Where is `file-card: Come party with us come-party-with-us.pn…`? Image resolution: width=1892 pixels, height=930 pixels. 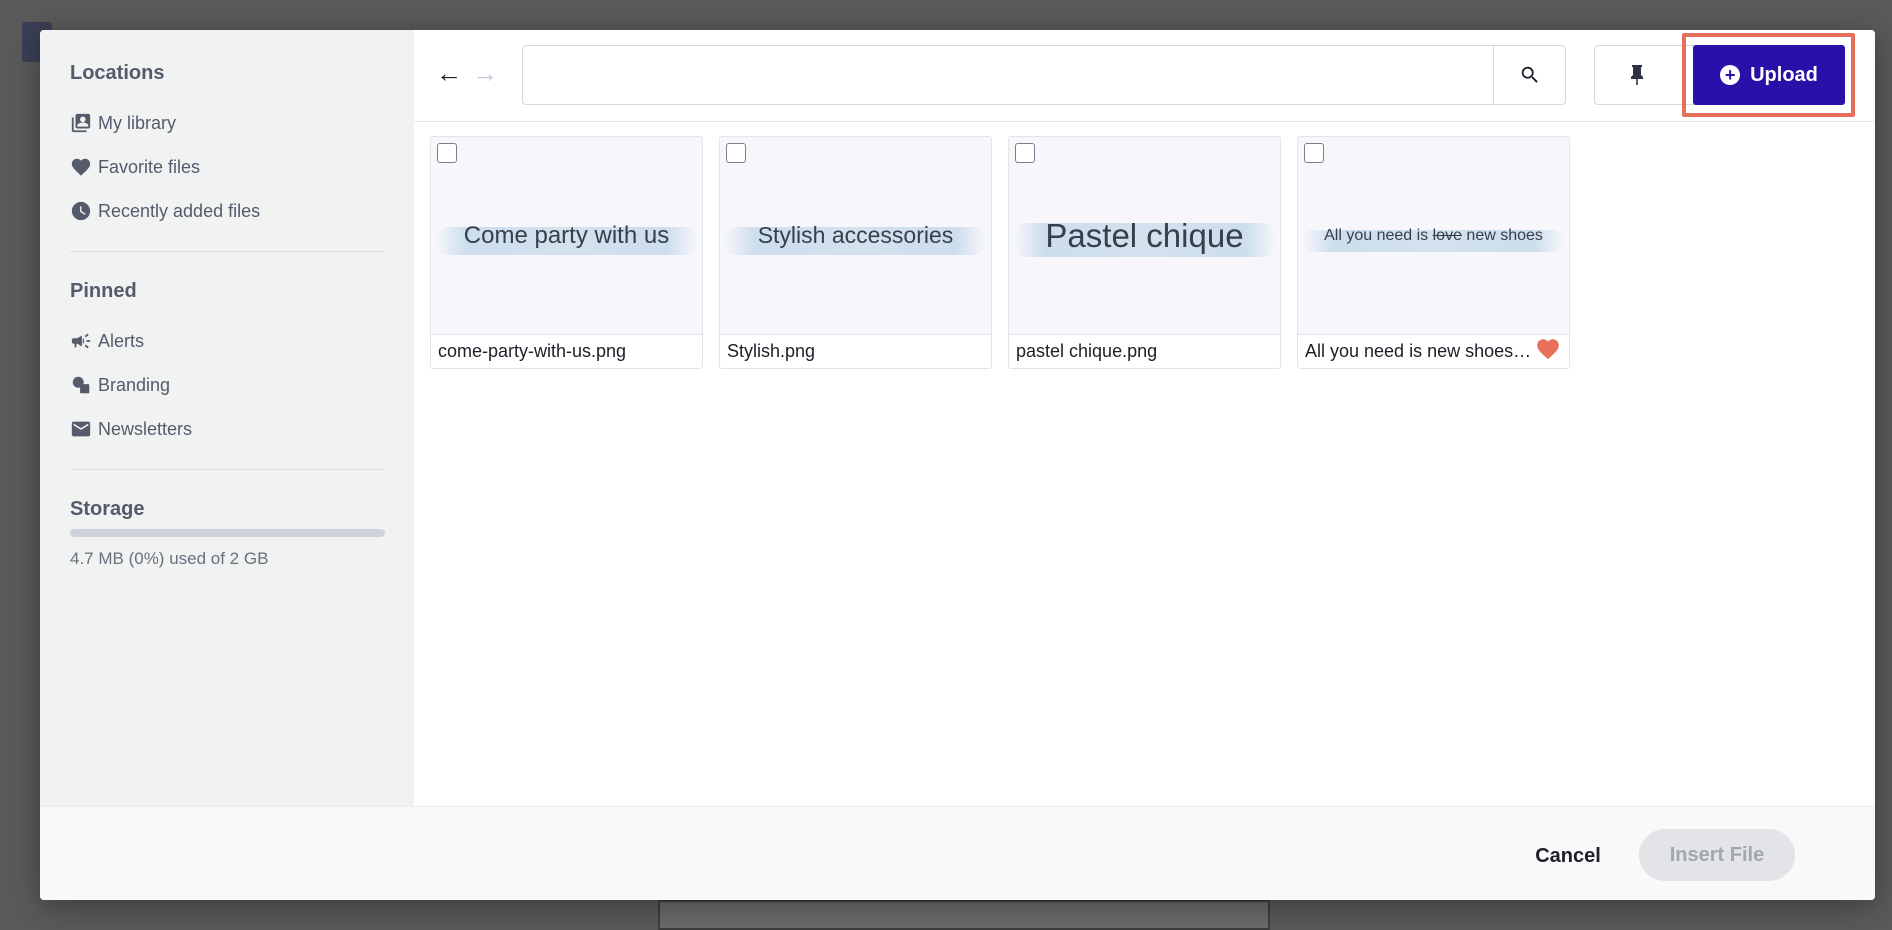
file-card: Come party with us come-party-with-us.pn… is located at coordinates (566, 252).